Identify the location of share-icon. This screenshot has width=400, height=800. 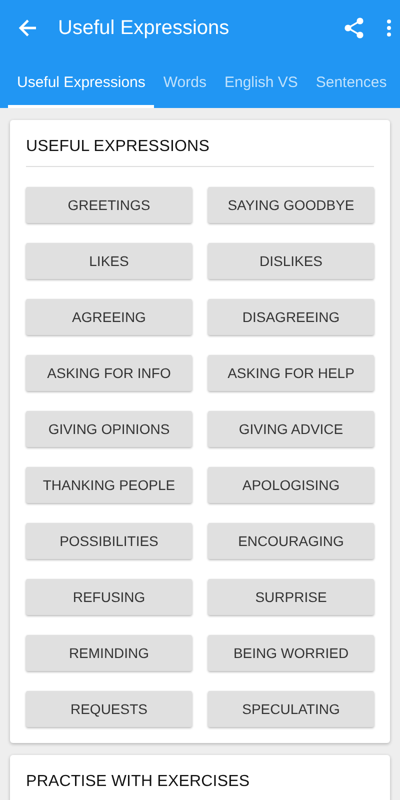
(354, 28).